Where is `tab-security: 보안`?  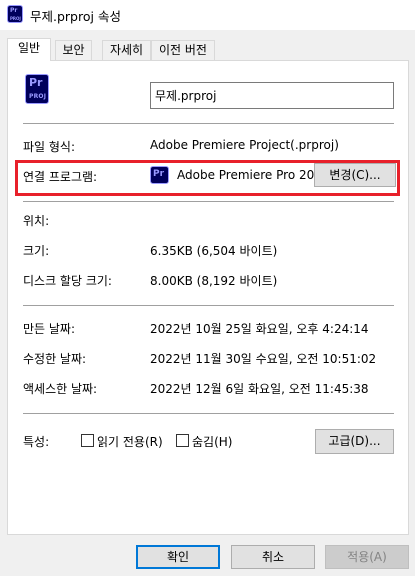
tab-security: 보안 is located at coordinates (73, 50).